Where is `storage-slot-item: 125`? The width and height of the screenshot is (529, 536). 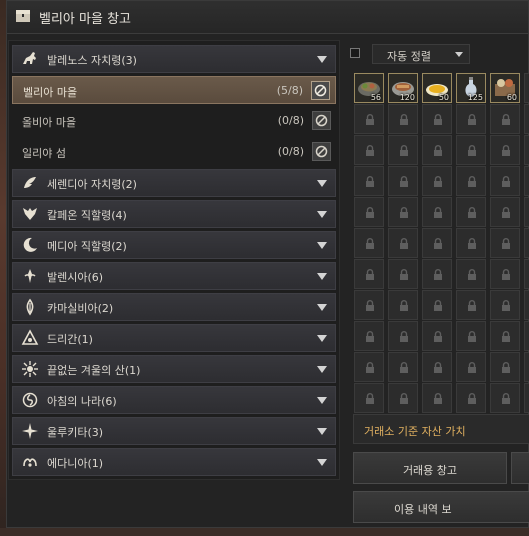
storage-slot-item: 125 is located at coordinates (471, 88).